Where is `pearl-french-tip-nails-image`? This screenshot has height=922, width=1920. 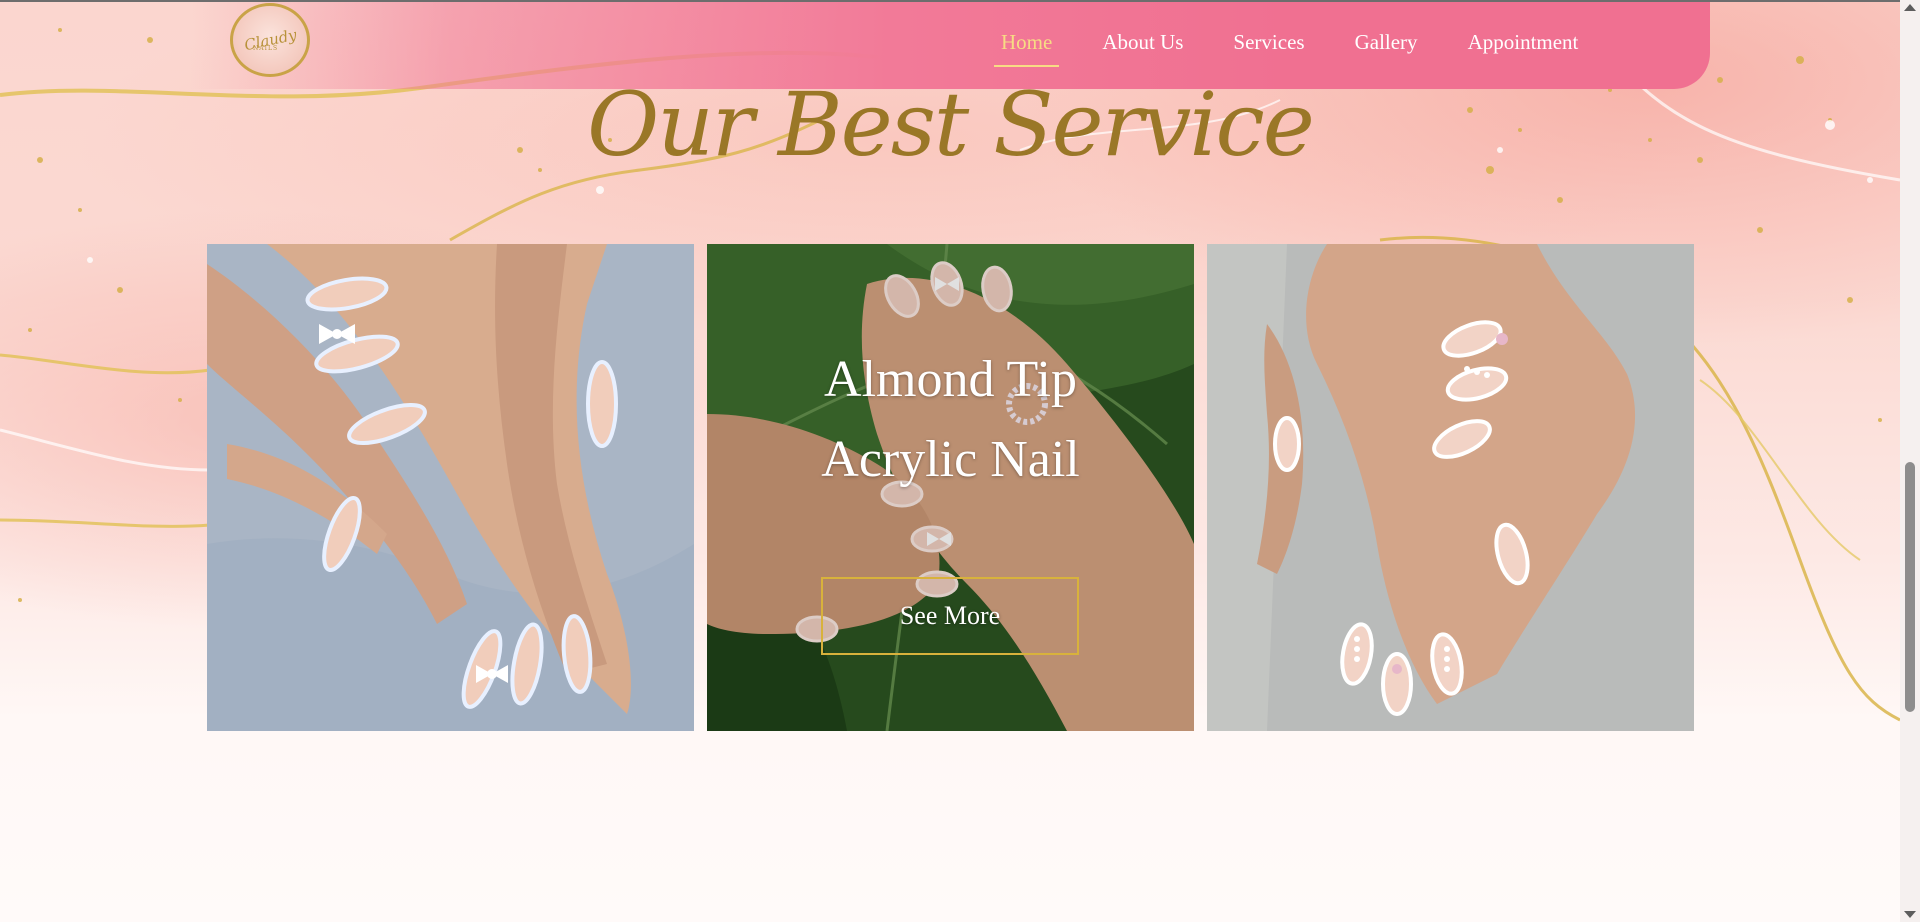 pearl-french-tip-nails-image is located at coordinates (1450, 487).